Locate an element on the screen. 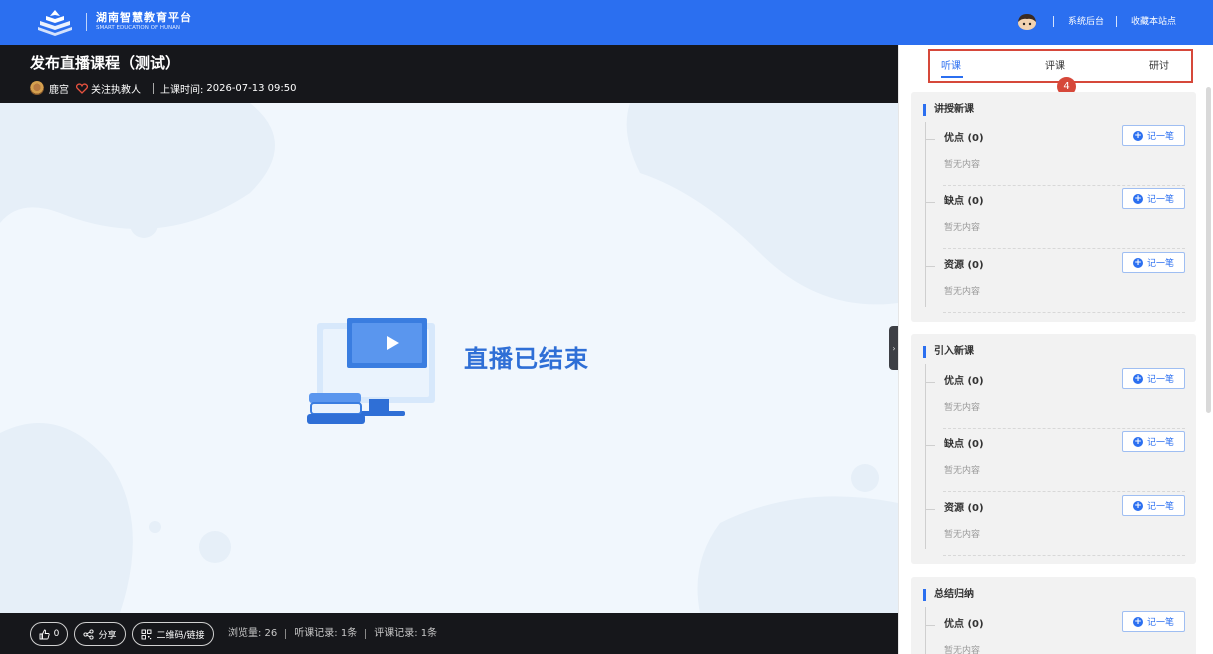  section-title: 讲授新课 is located at coordinates (948, 110).